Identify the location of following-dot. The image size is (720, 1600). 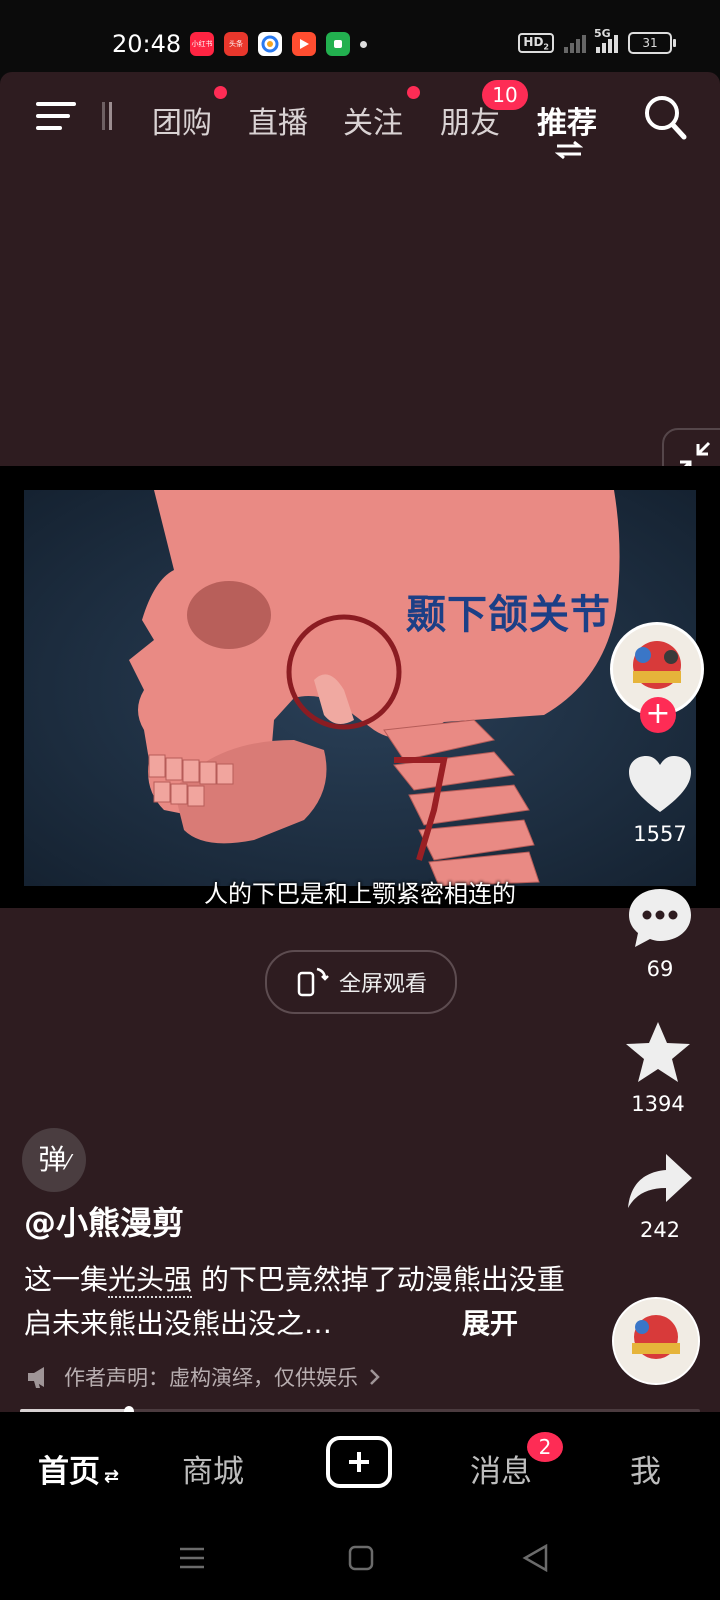
(413, 92).